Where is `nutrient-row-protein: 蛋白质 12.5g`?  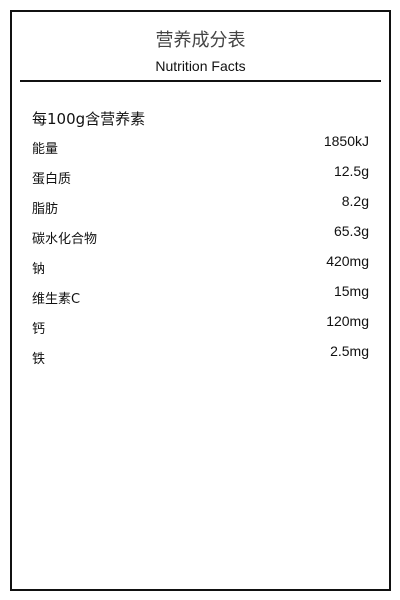
nutrient-row-protein: 蛋白质 12.5g is located at coordinates (200, 177).